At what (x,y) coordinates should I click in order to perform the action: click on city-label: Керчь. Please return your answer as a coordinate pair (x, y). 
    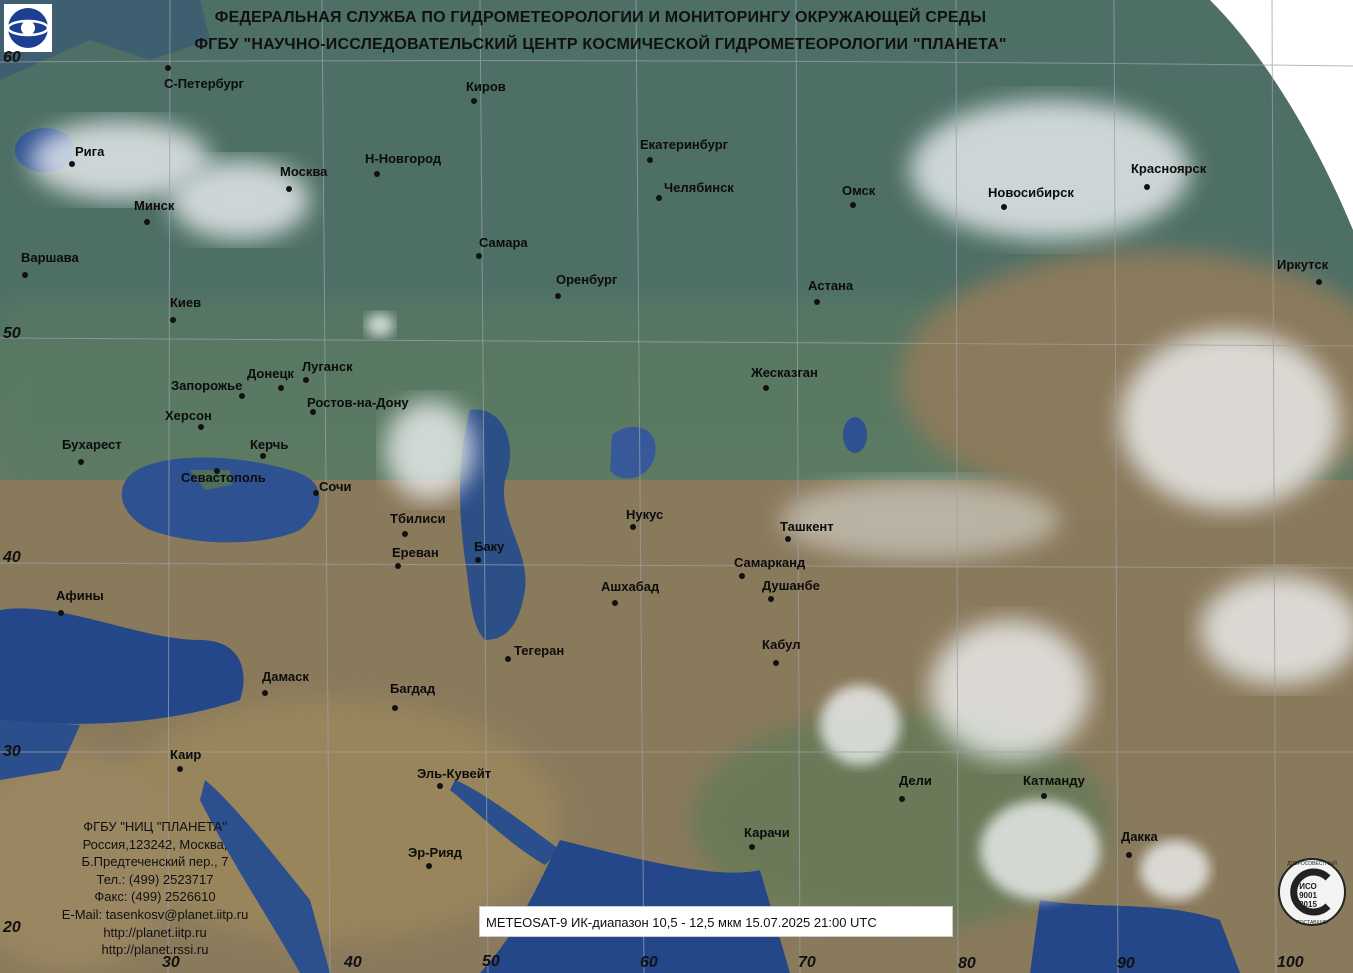
    Looking at the image, I should click on (269, 444).